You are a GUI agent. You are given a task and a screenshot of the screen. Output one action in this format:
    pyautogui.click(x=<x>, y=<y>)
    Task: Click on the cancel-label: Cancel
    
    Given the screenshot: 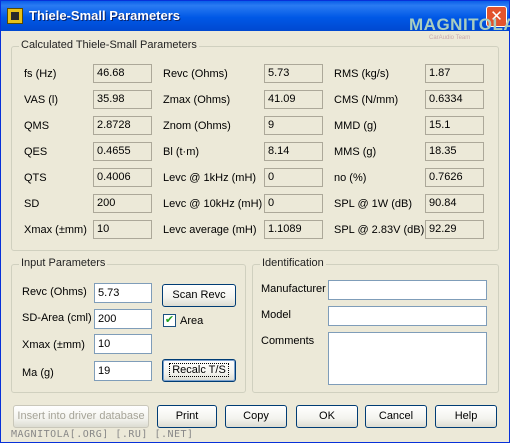 What is the action you would take?
    pyautogui.click(x=396, y=416)
    